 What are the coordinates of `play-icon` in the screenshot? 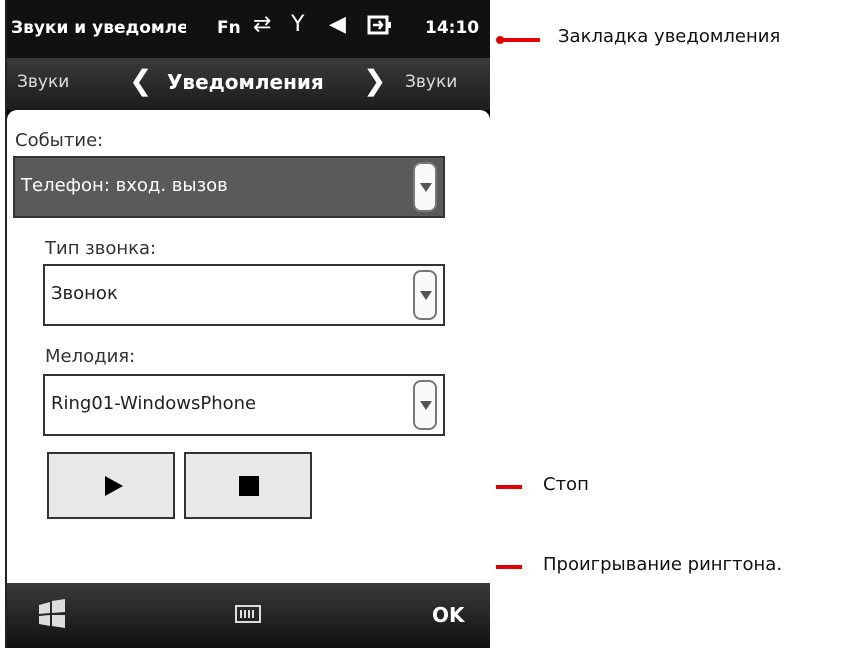 It's located at (114, 486).